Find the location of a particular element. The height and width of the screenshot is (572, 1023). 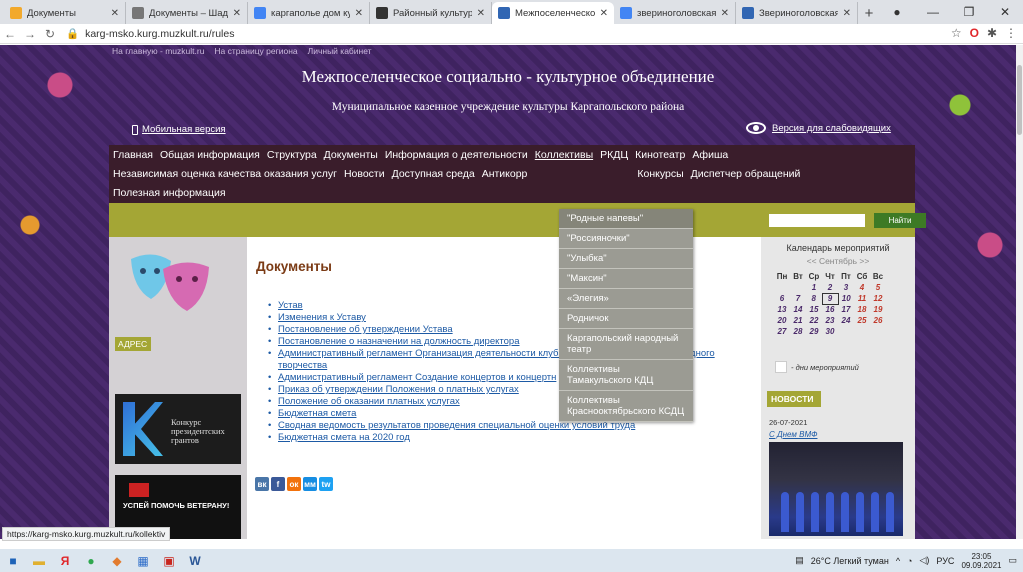

nav-item: РКДЦ is located at coordinates (614, 155).